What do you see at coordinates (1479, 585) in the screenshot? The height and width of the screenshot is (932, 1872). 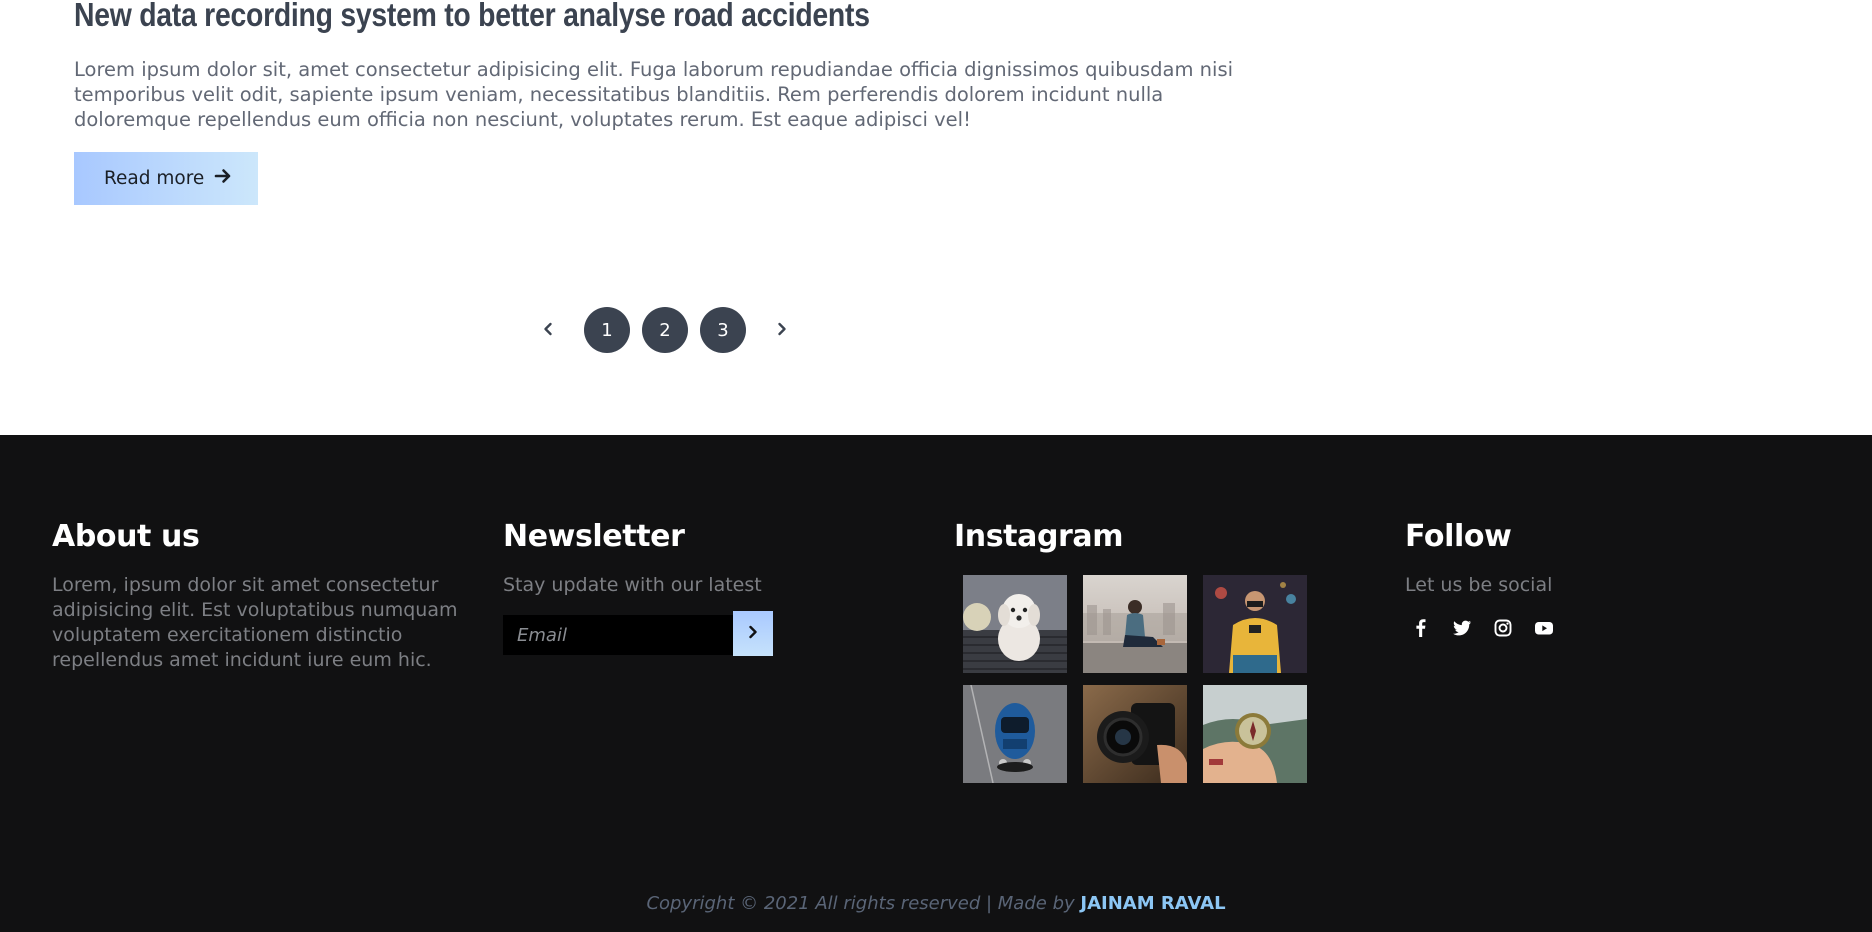 I see `footer-follow-text: Let us be social` at bounding box center [1479, 585].